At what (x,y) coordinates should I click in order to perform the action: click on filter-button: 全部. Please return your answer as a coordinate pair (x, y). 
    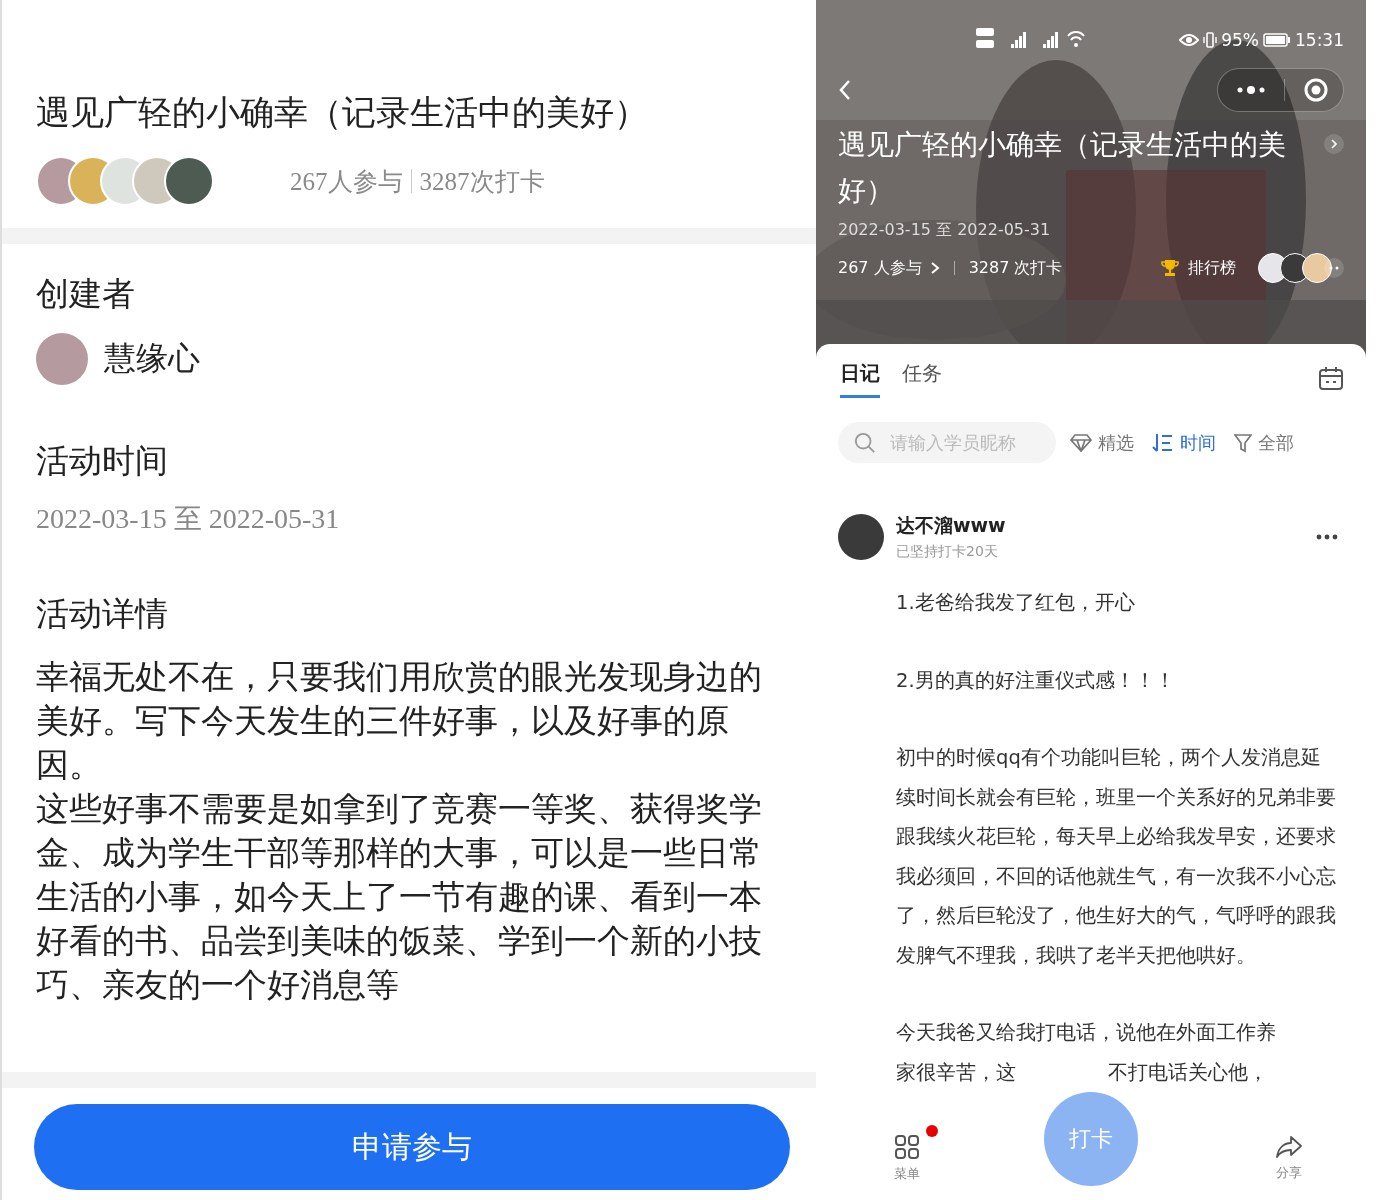
    Looking at the image, I should click on (1264, 442).